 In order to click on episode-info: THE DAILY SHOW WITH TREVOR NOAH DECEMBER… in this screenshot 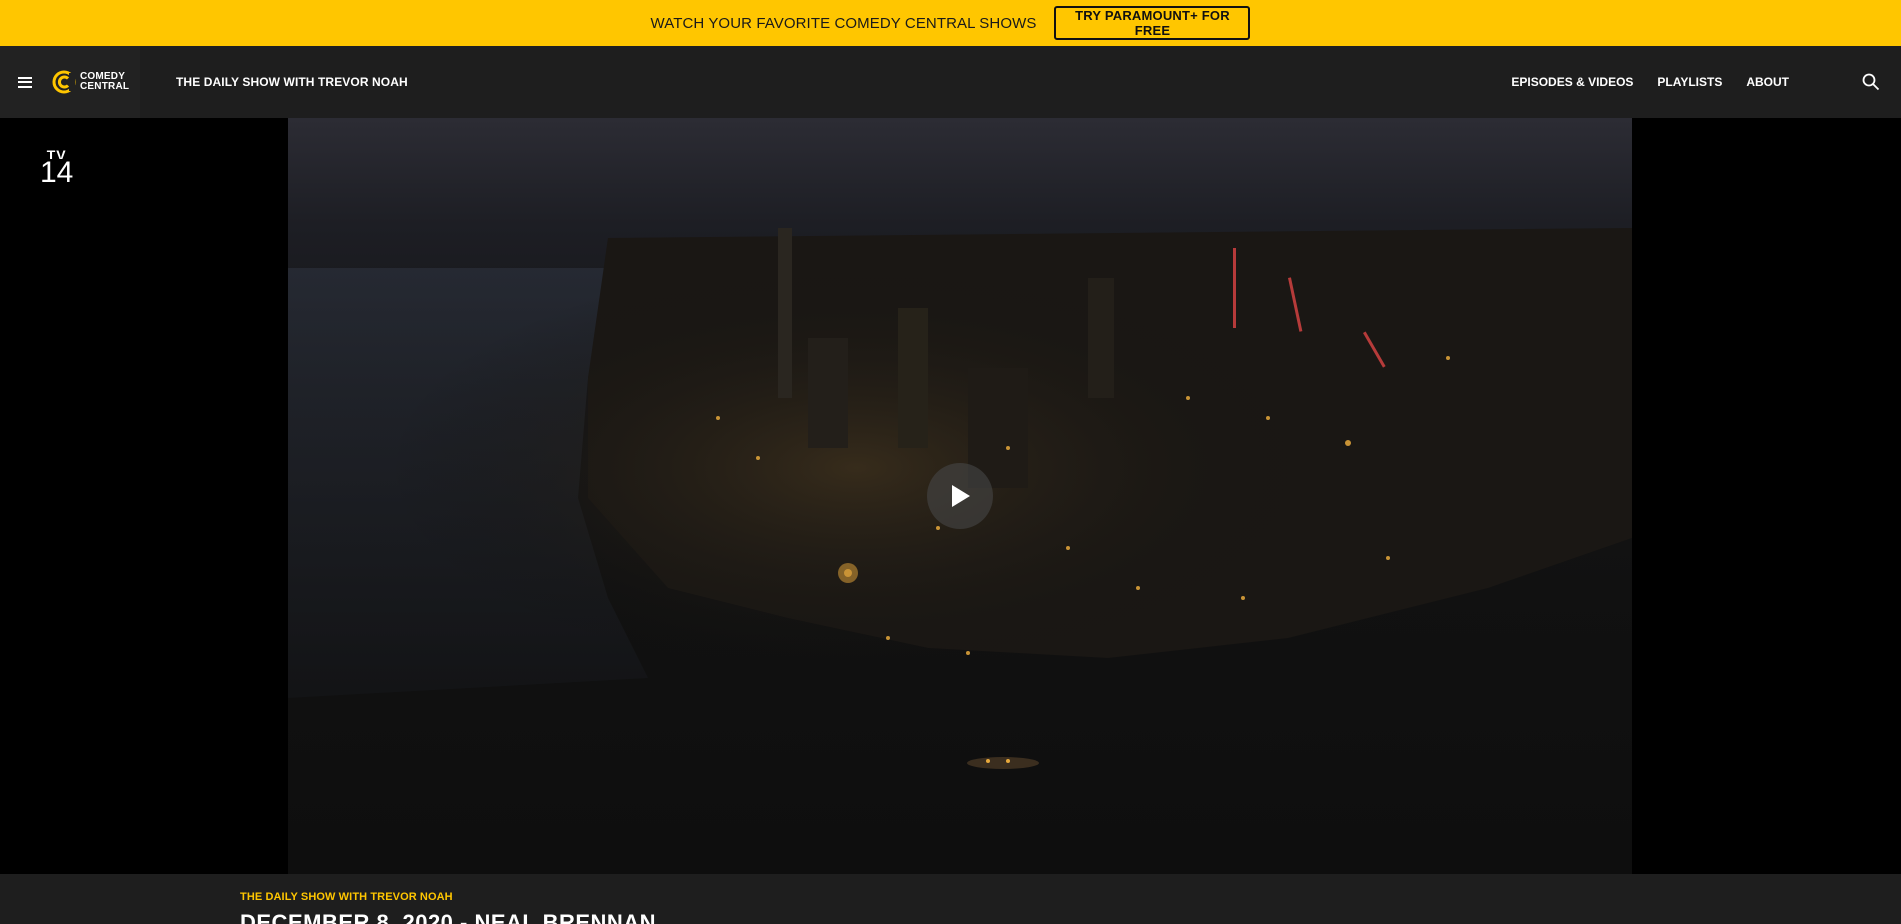, I will do `click(950, 899)`.